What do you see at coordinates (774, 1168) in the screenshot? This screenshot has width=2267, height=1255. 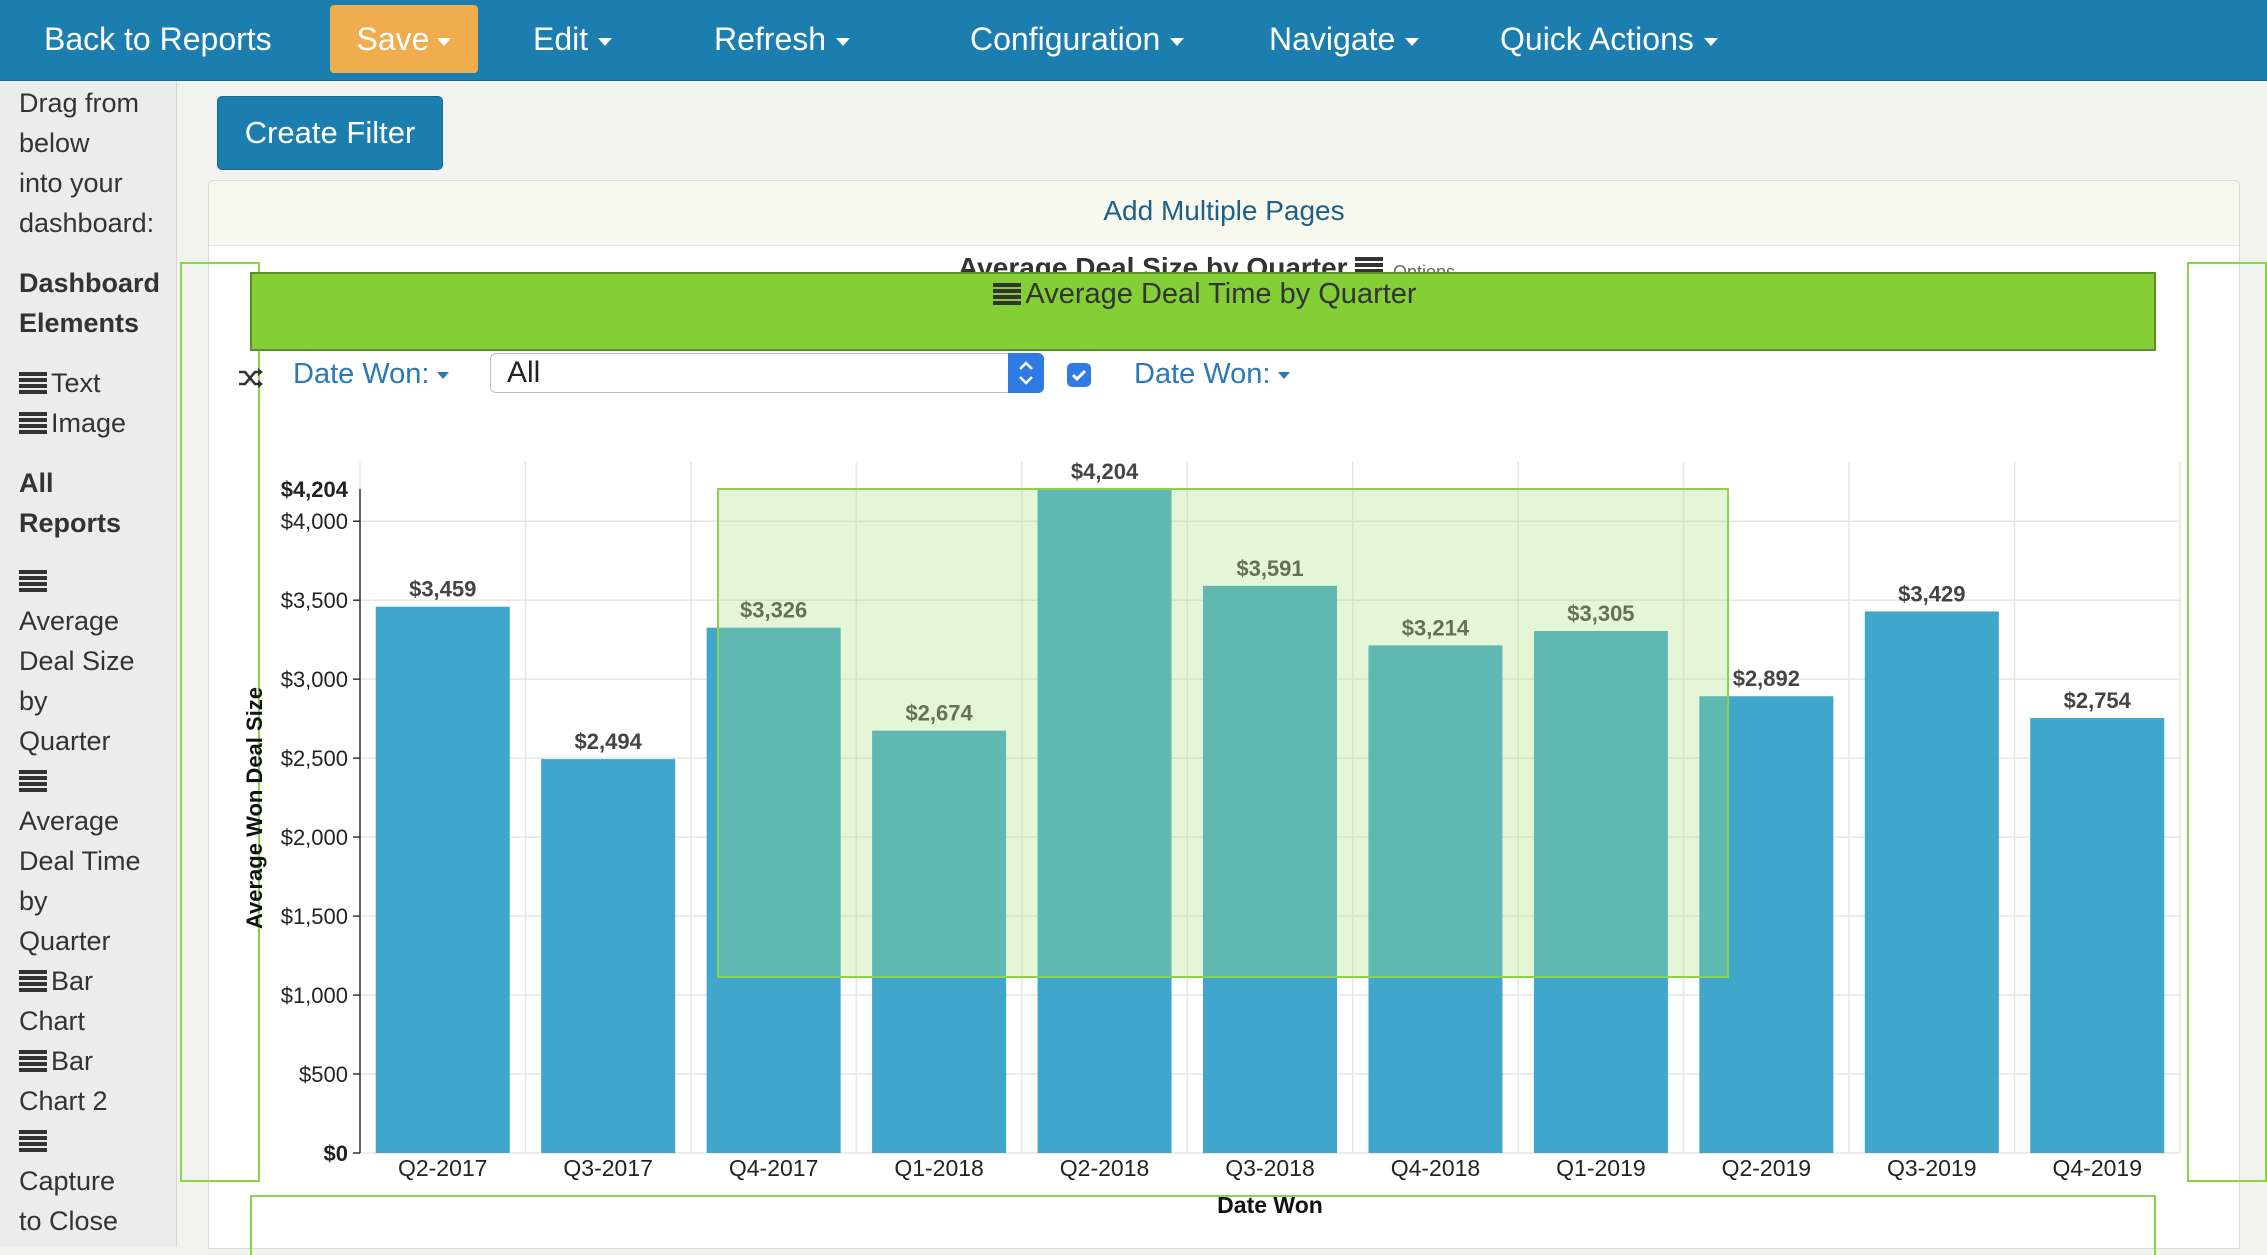 I see `x-tick-label: Q4-2017` at bounding box center [774, 1168].